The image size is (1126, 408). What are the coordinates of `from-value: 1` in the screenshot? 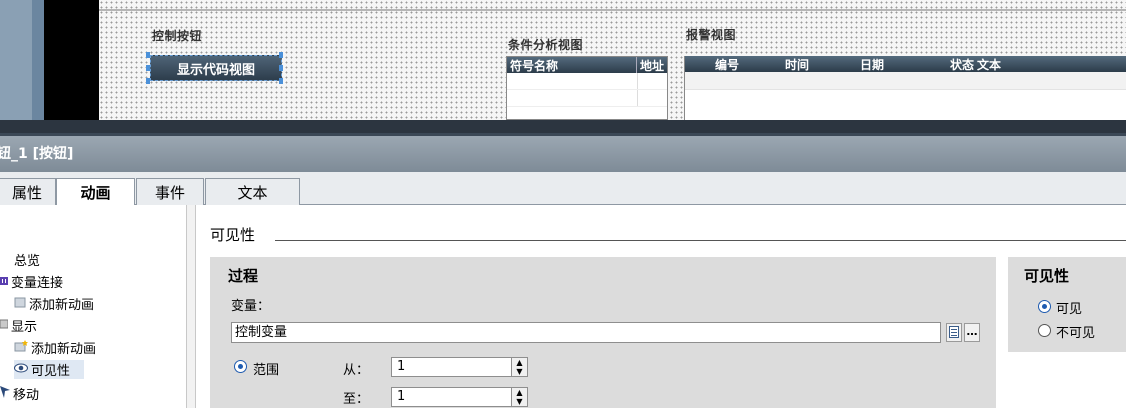 It's located at (401, 366).